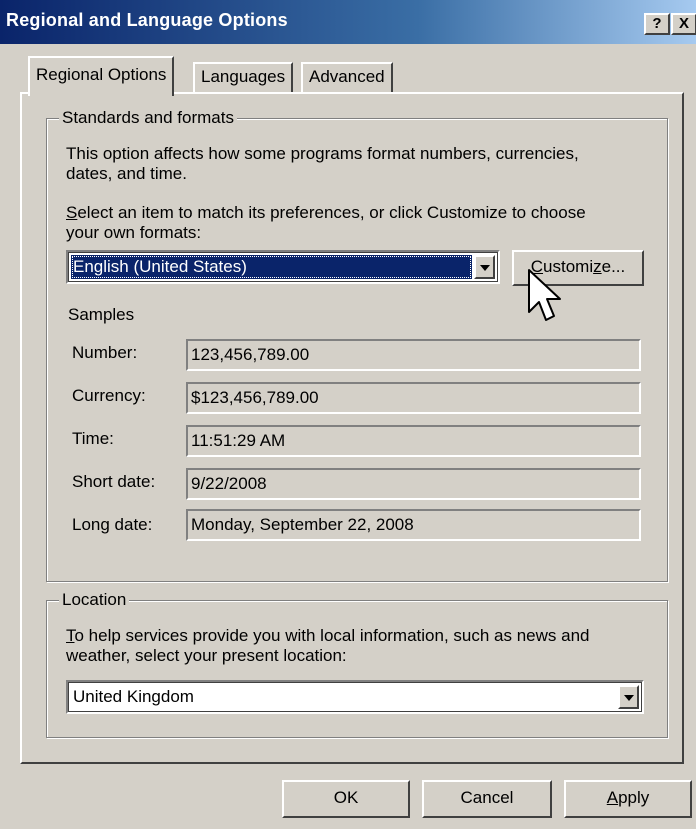 This screenshot has height=829, width=696. I want to click on tab-label: Advanced, so click(347, 76).